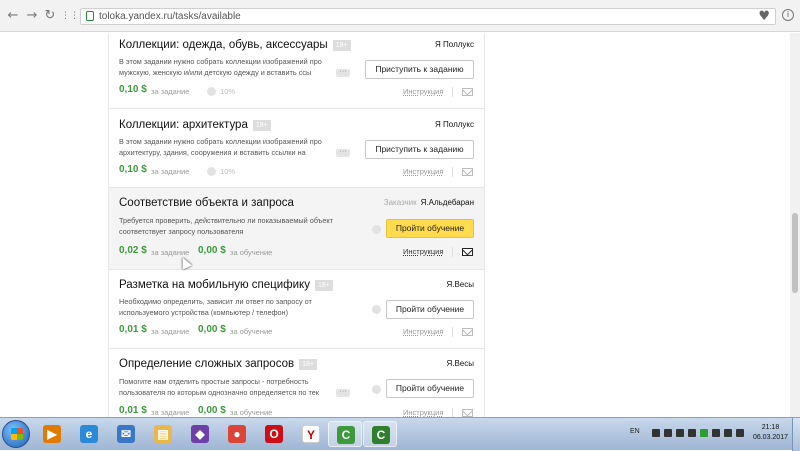 Image resolution: width=800 pixels, height=451 pixels. I want to click on info-icon: i, so click(788, 15).